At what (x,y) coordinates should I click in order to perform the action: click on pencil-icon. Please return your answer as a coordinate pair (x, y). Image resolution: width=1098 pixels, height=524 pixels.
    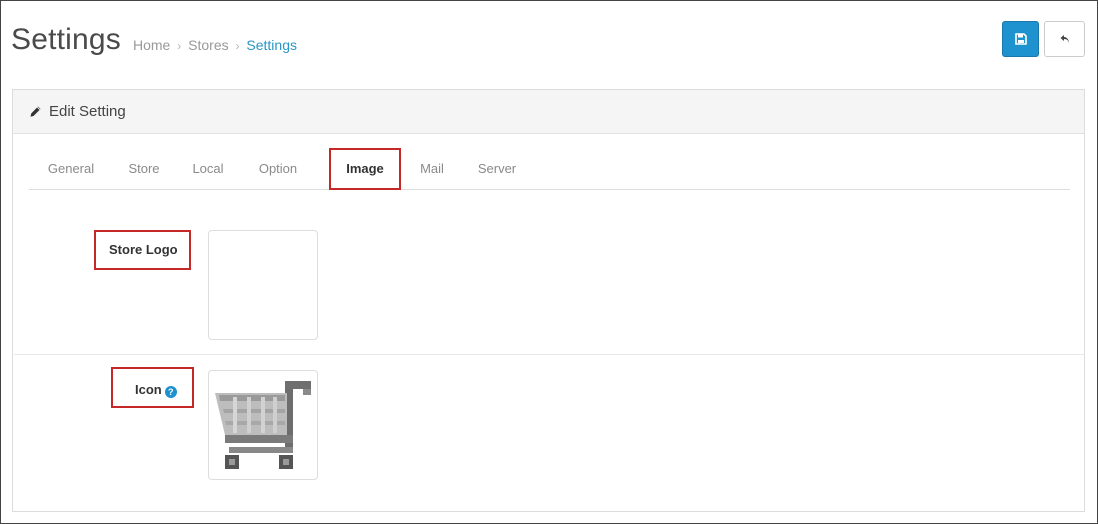
    Looking at the image, I should click on (35, 111).